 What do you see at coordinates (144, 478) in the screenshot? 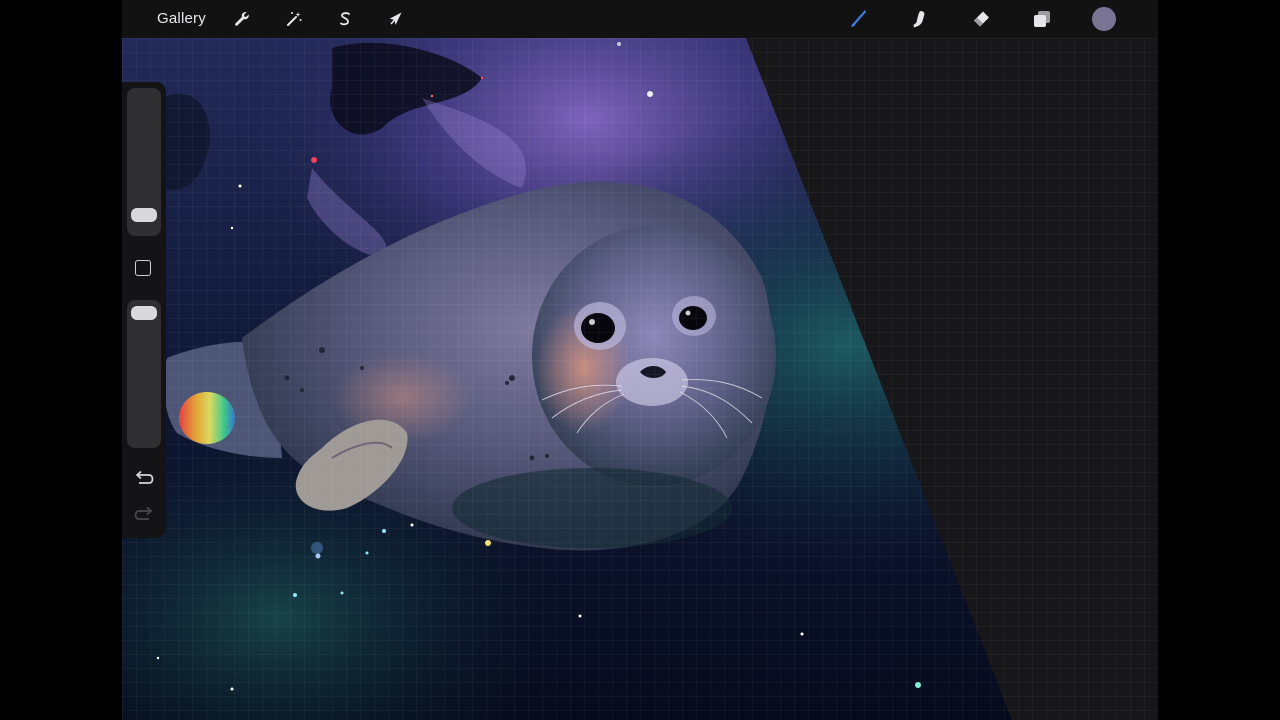
I see `undo-arrow-icon` at bounding box center [144, 478].